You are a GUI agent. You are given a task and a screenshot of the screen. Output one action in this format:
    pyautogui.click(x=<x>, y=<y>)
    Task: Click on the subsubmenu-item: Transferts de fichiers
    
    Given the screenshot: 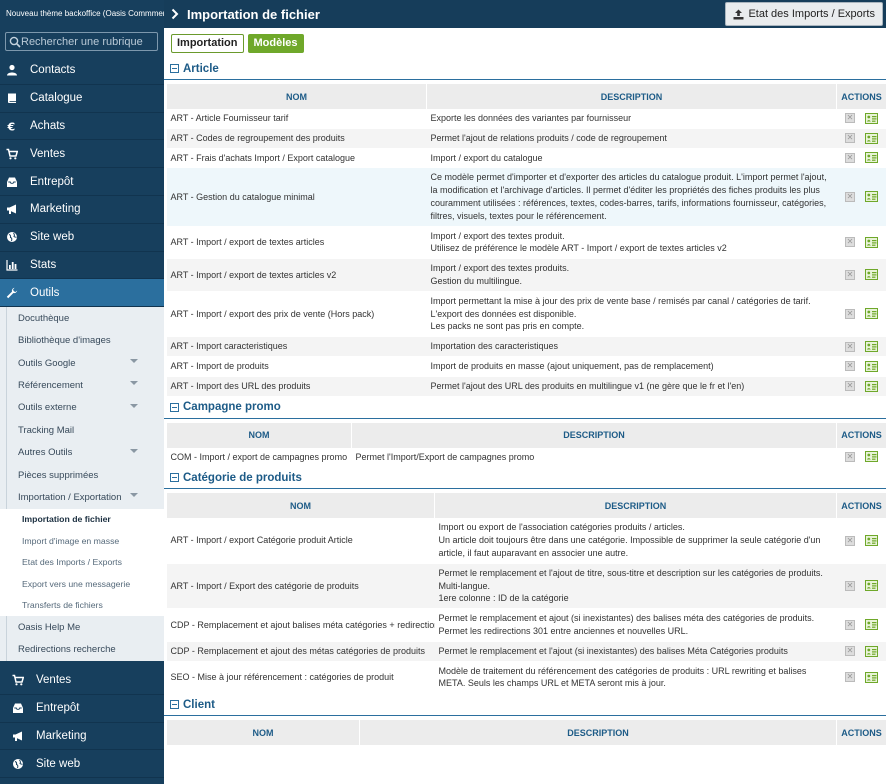 What is the action you would take?
    pyautogui.click(x=82, y=606)
    